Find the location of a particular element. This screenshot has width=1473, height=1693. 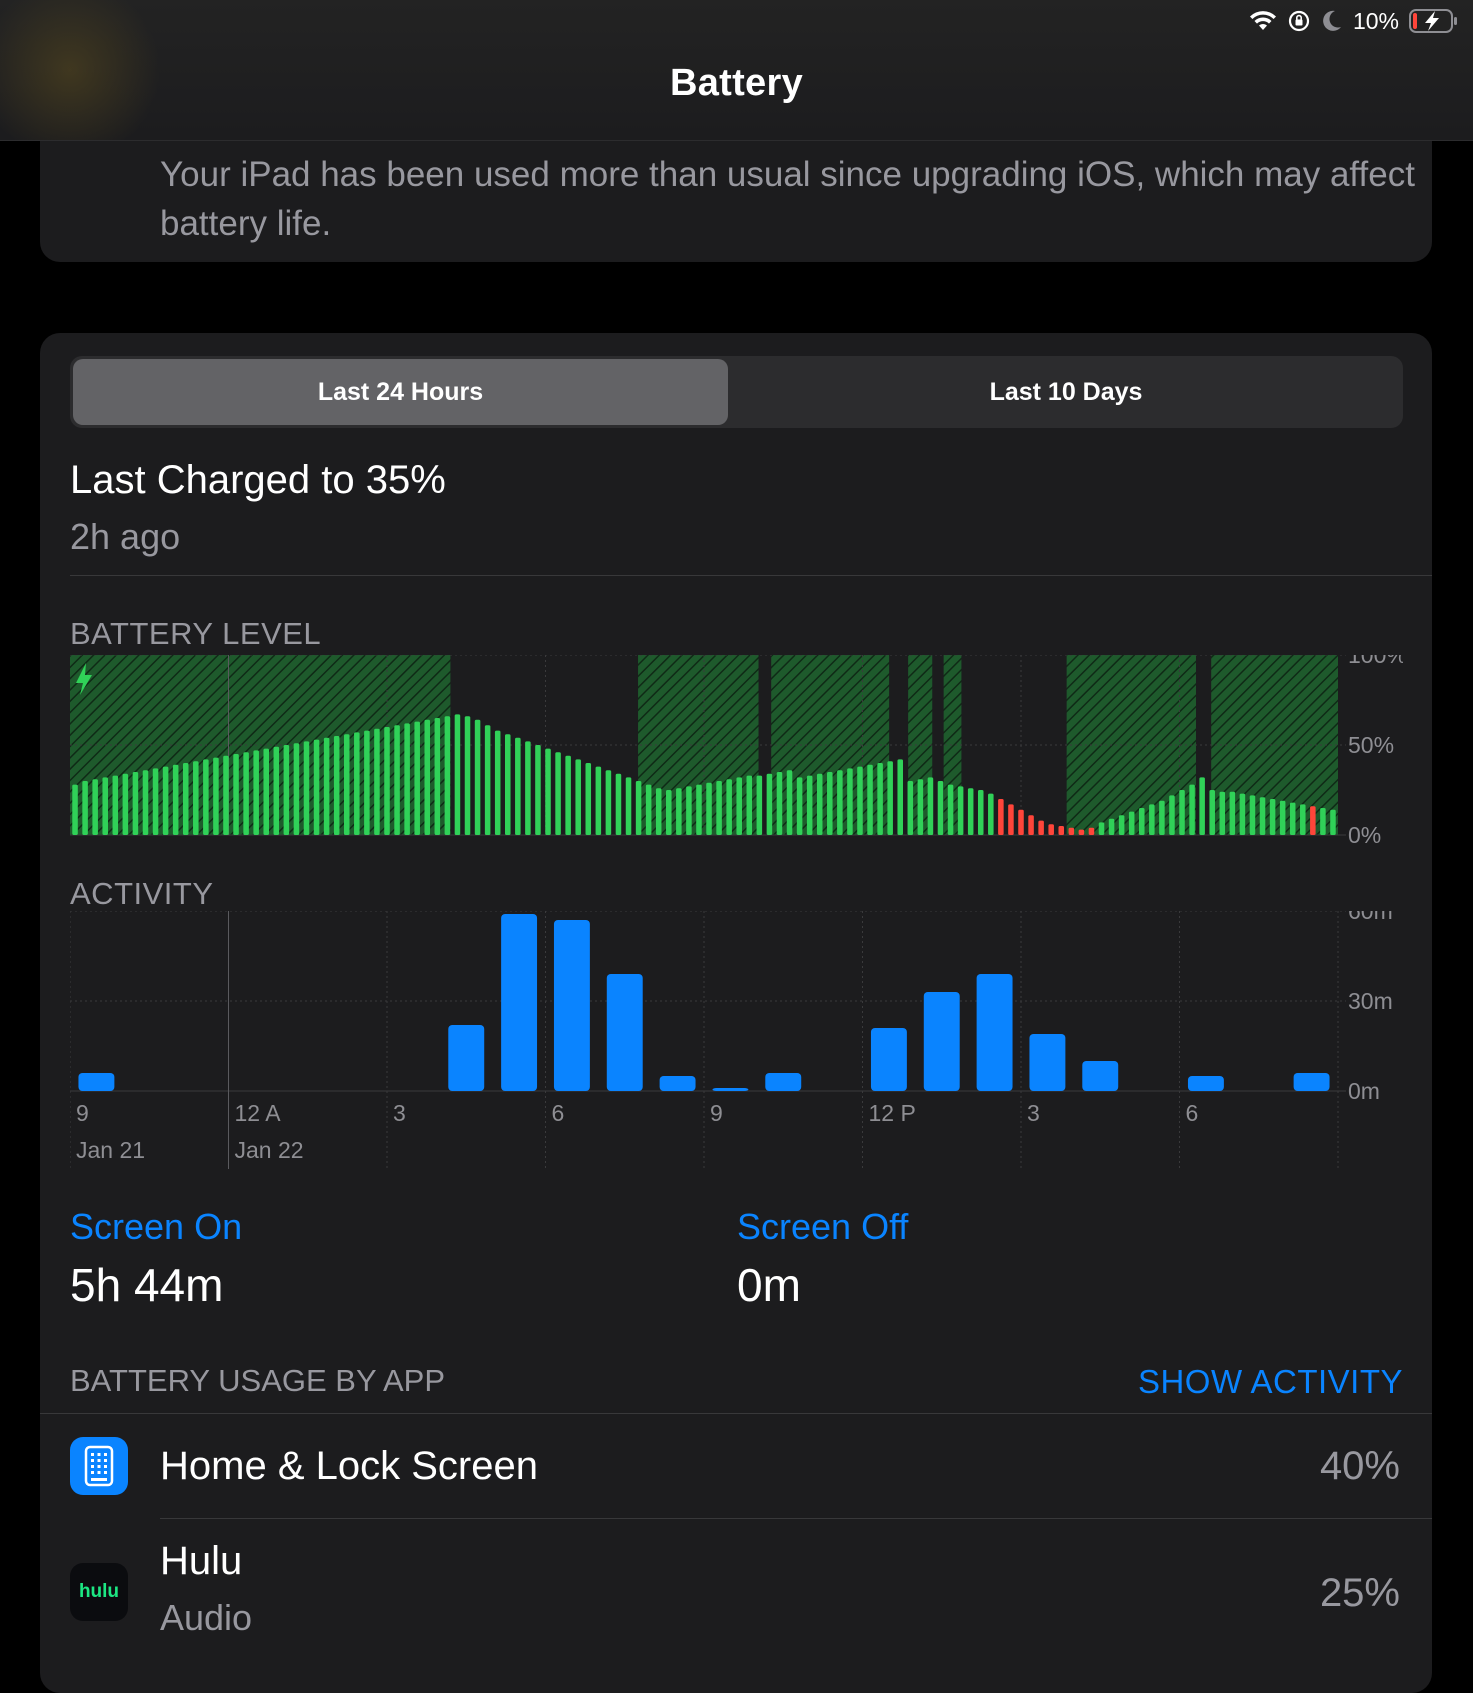

orientation-lock-icon is located at coordinates (1299, 21).